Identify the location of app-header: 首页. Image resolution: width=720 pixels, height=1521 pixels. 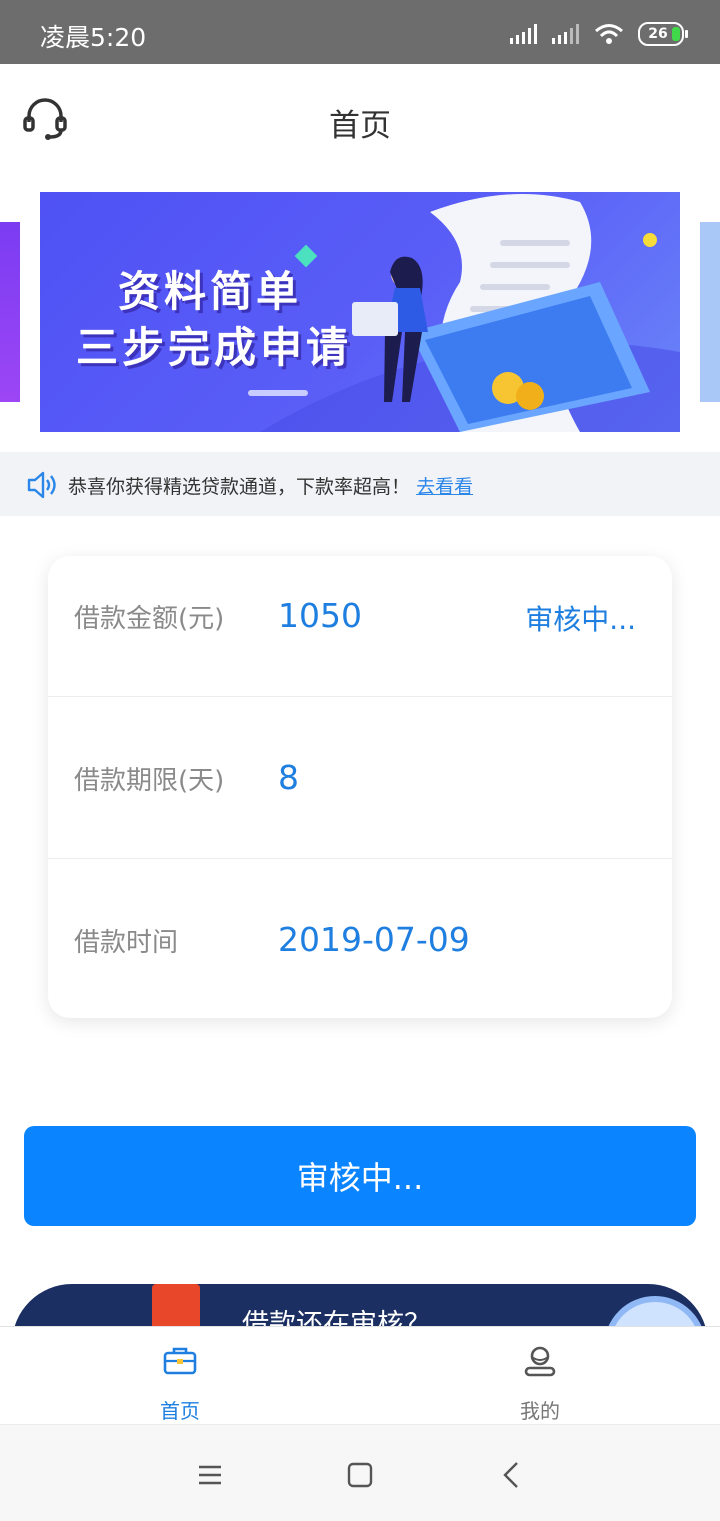
(360, 120).